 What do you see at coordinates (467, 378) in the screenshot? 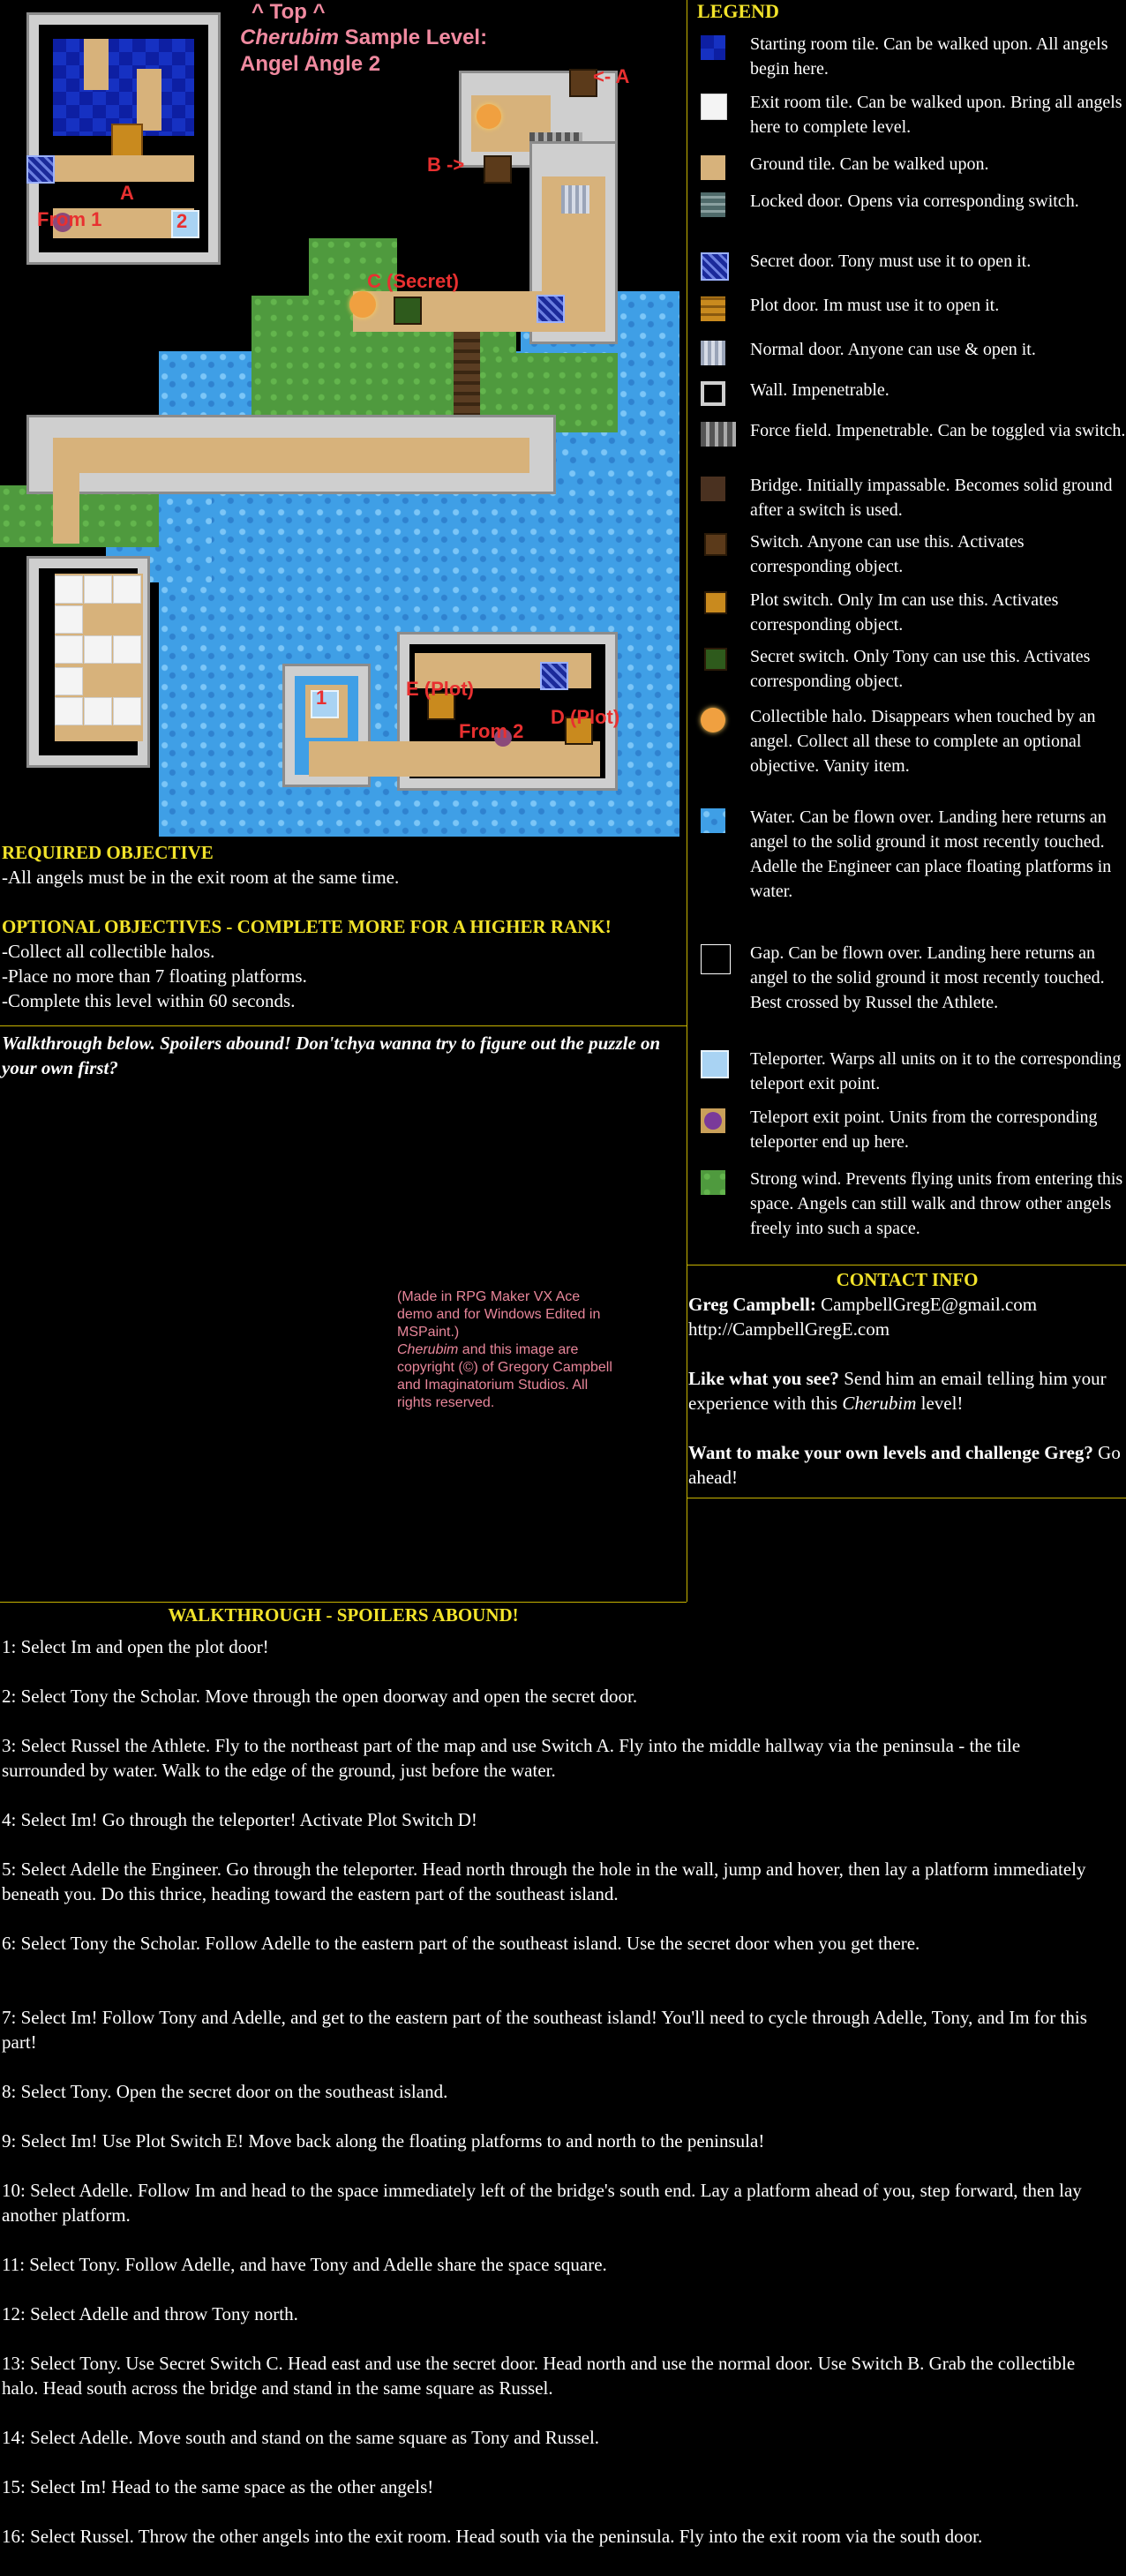
I see `bridge` at bounding box center [467, 378].